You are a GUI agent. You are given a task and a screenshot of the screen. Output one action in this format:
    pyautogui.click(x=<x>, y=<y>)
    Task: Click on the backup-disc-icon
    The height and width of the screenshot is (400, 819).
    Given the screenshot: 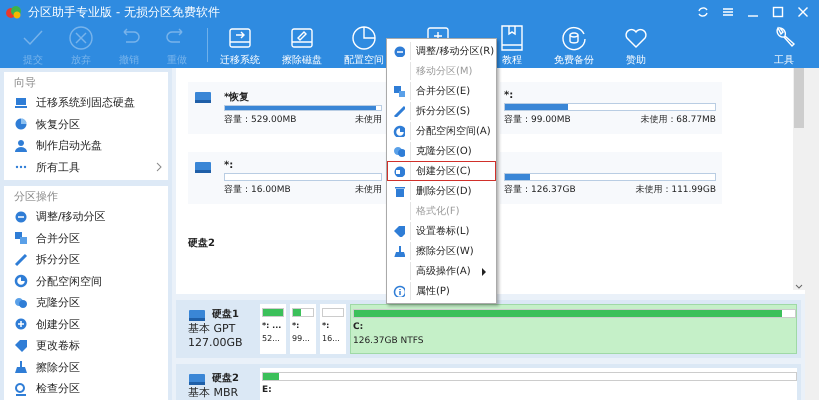 What is the action you would take?
    pyautogui.click(x=574, y=38)
    